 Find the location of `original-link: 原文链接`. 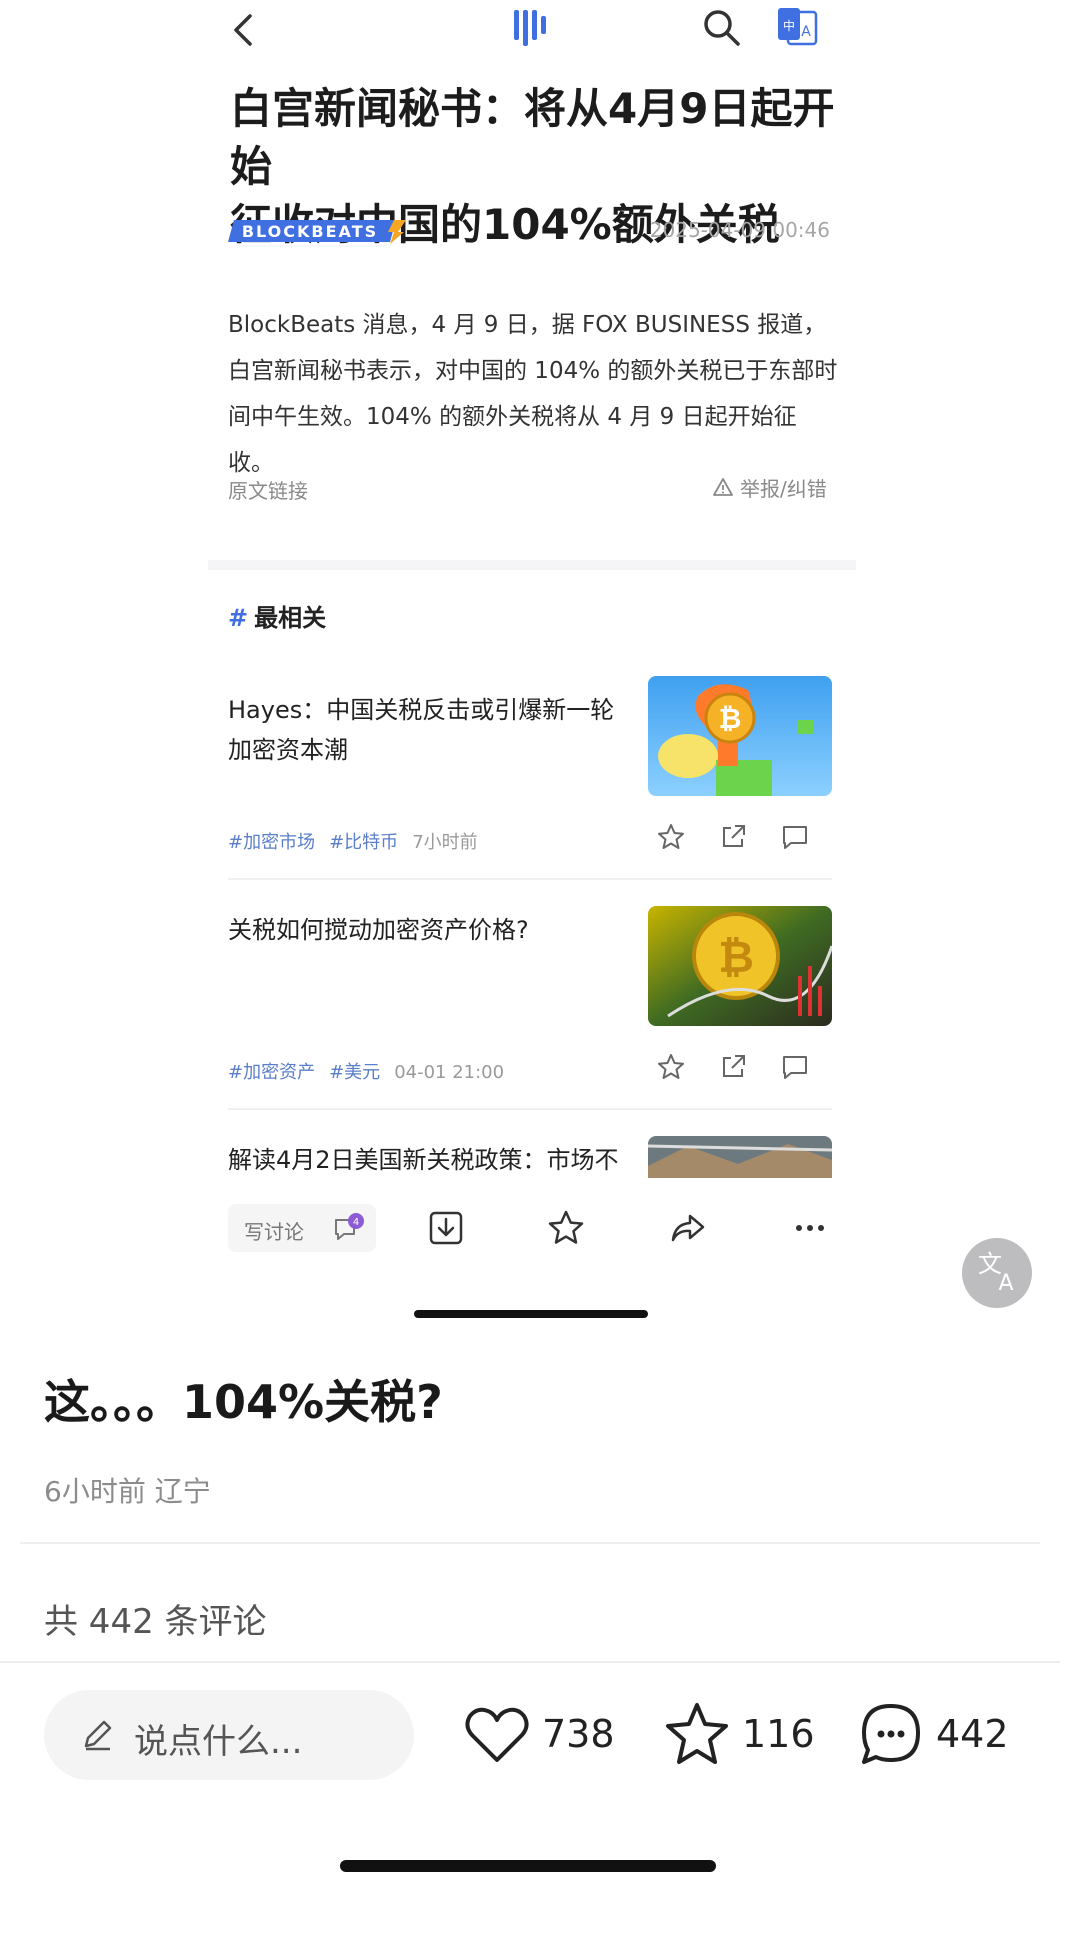

original-link: 原文链接 is located at coordinates (268, 489).